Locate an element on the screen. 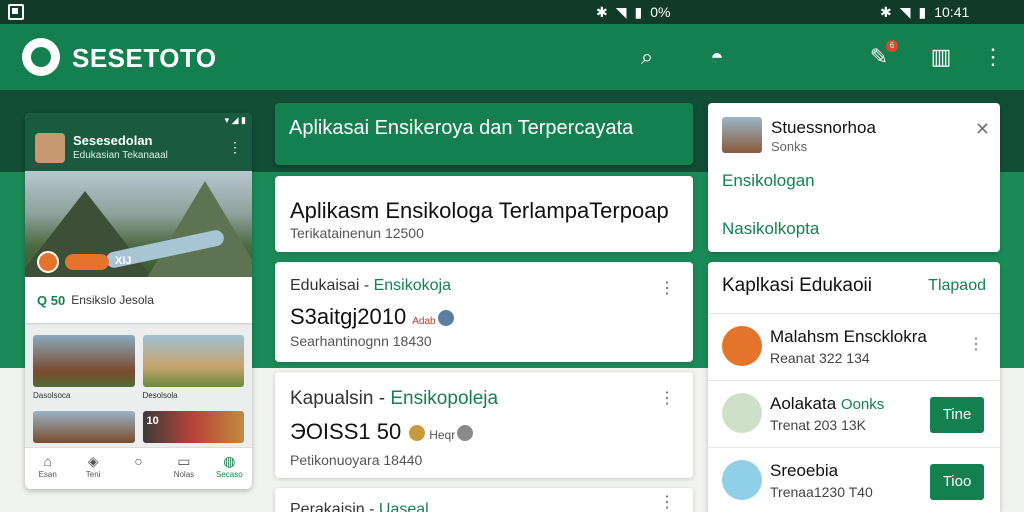  item-name-text: Aolakata is located at coordinates (803, 403).